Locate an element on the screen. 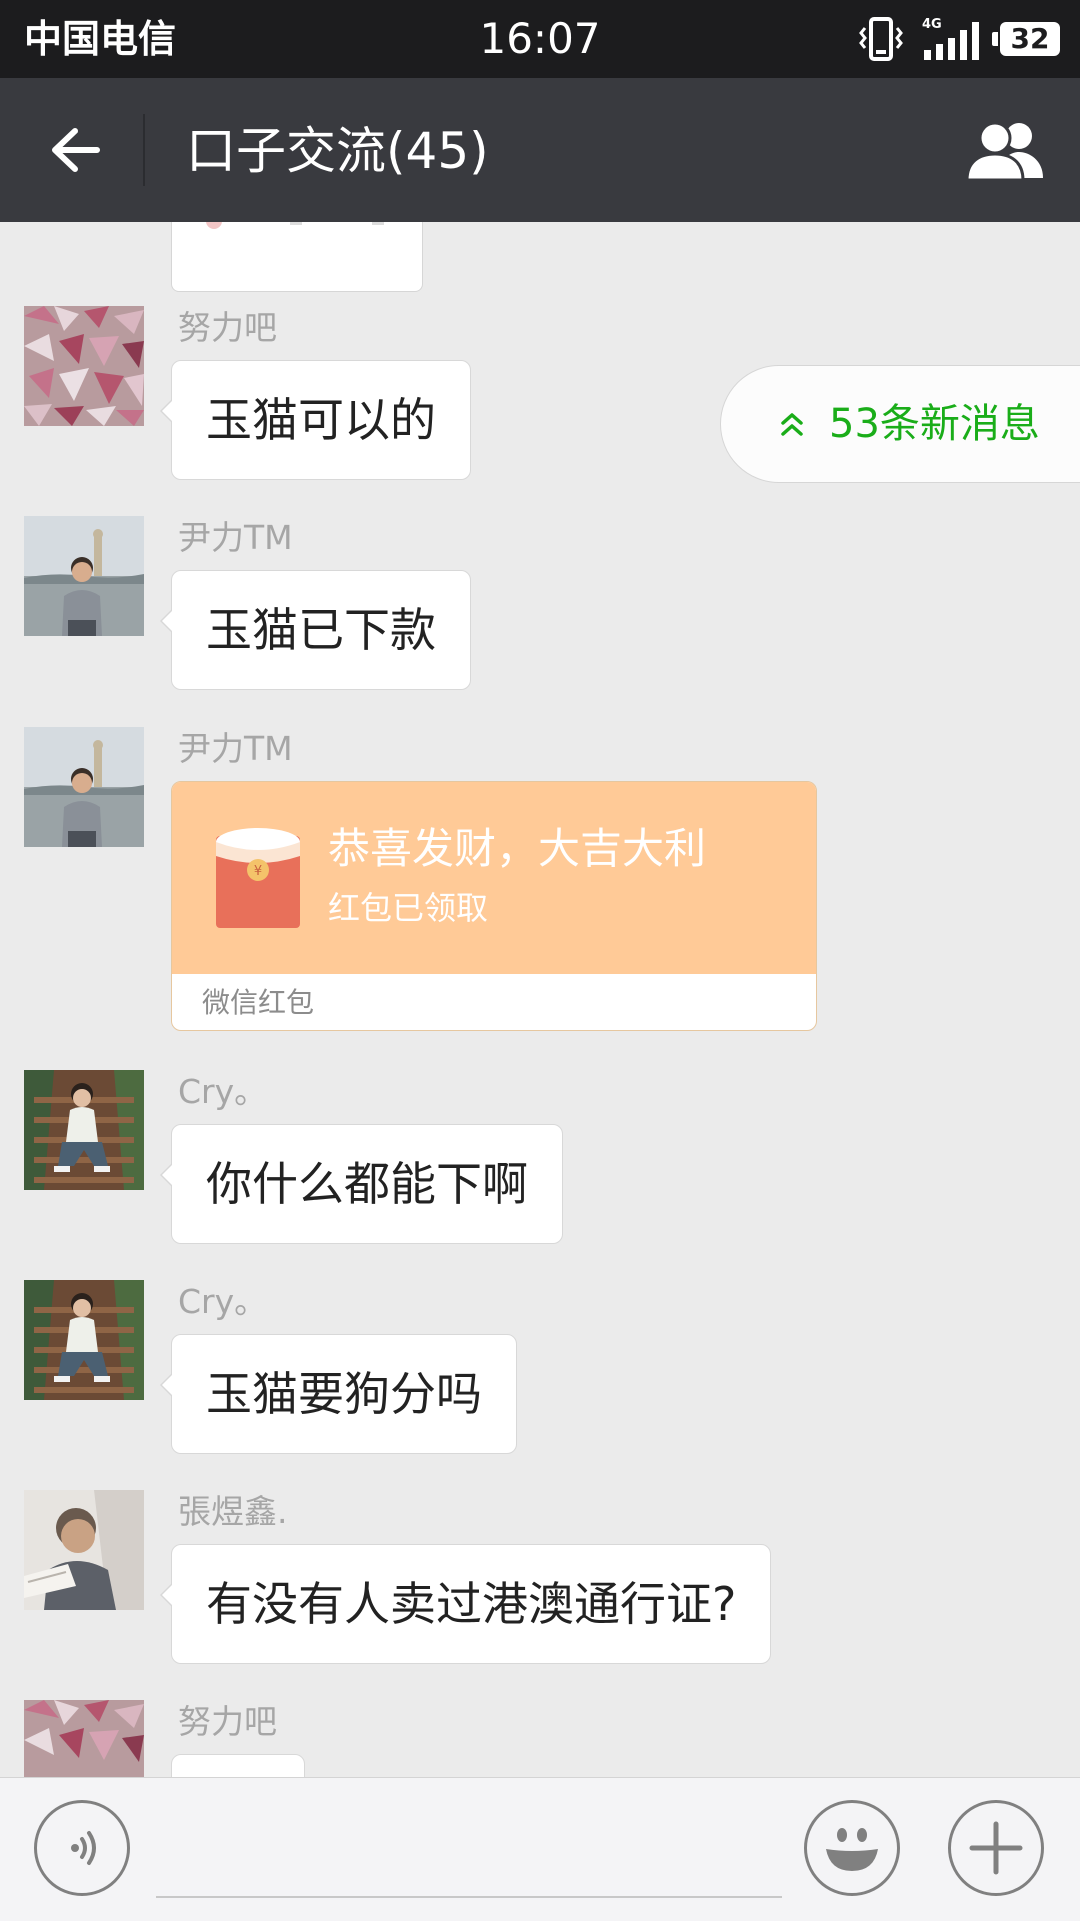  red-envelope-icon: ¥ is located at coordinates (258, 878).